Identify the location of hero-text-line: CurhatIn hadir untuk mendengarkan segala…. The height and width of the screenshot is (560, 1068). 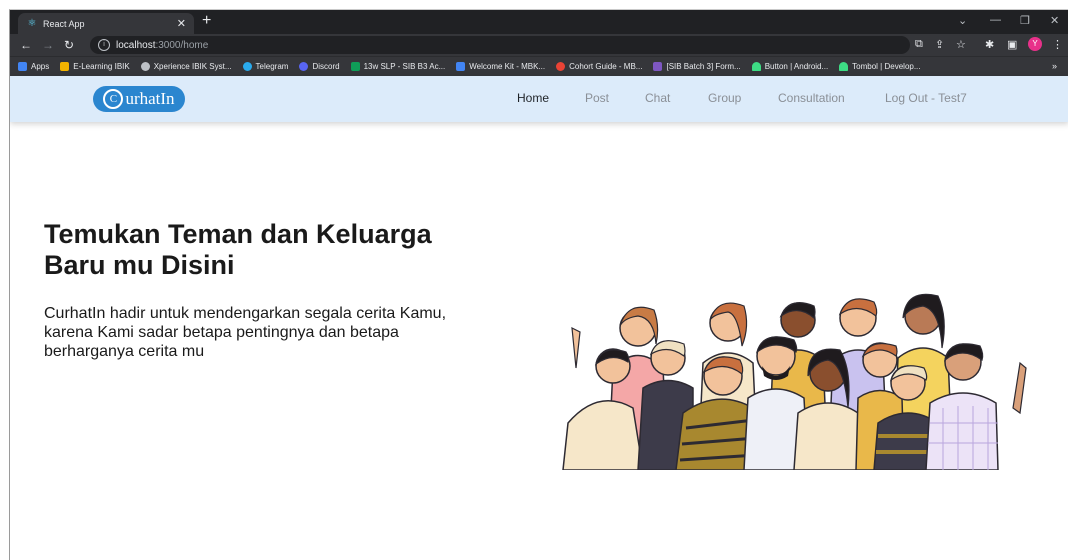
(245, 313).